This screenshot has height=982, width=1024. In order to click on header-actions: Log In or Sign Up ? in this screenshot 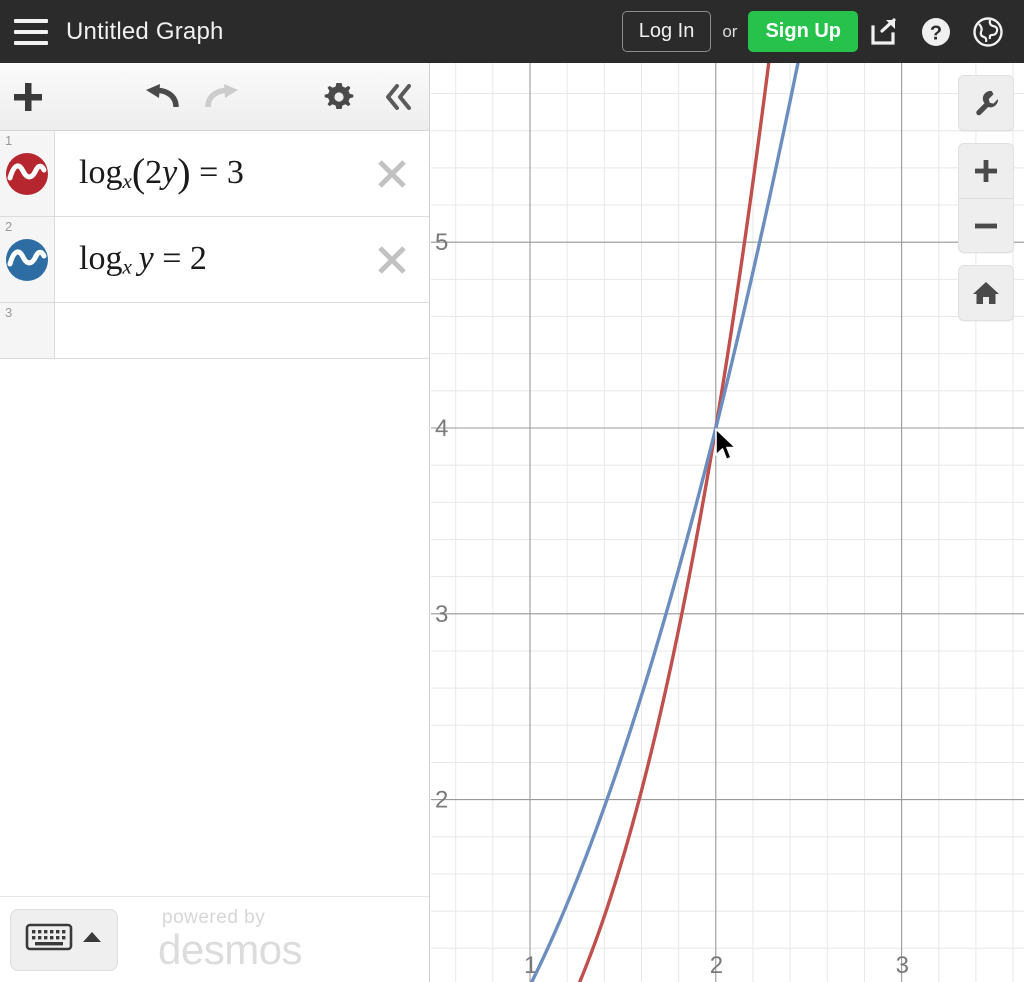, I will do `click(822, 32)`.